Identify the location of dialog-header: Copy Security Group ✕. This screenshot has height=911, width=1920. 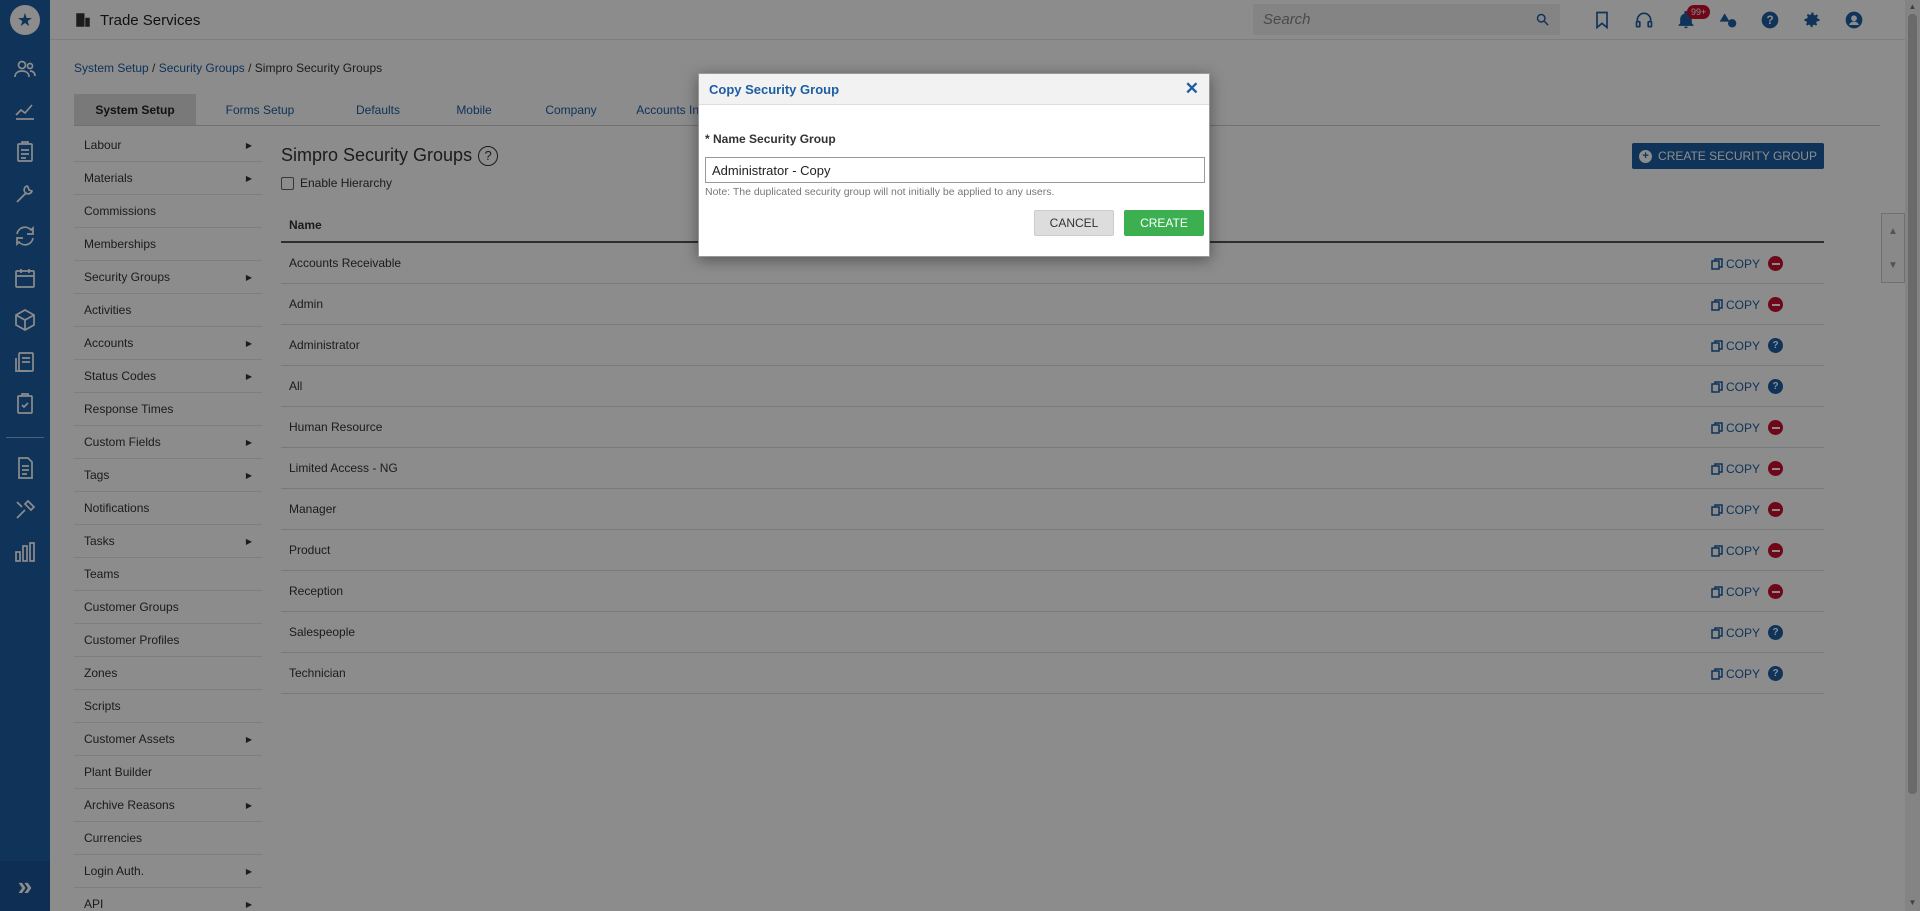
(954, 89).